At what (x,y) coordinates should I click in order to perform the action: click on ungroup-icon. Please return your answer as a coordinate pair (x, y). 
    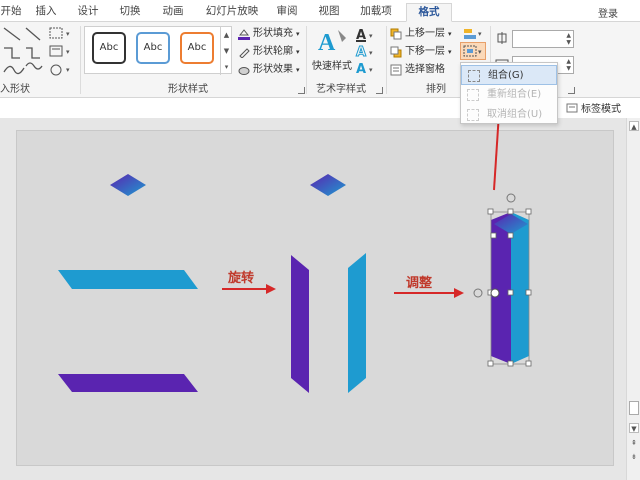
    Looking at the image, I should click on (473, 115).